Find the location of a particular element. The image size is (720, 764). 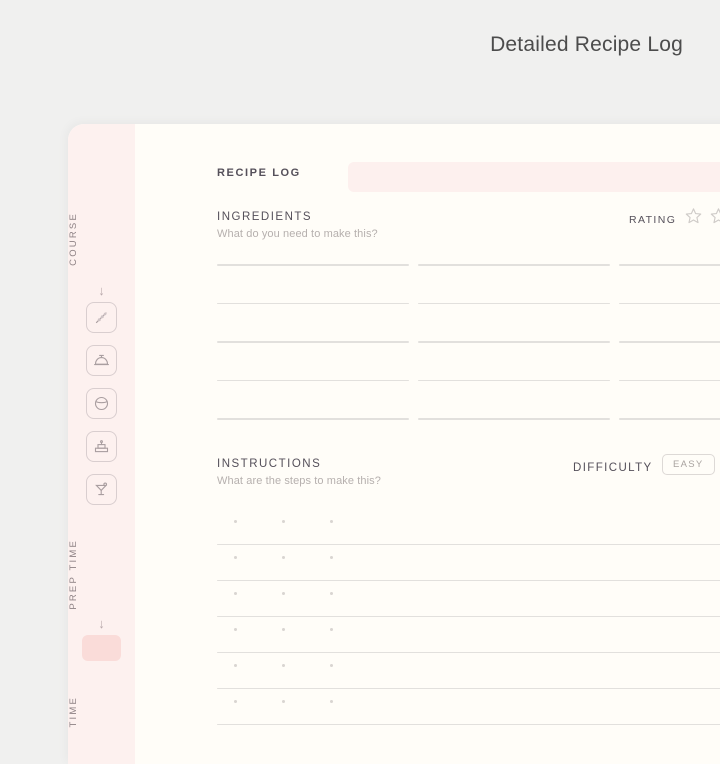

ingredients-subtitle: What do you need to make this? is located at coordinates (297, 234).